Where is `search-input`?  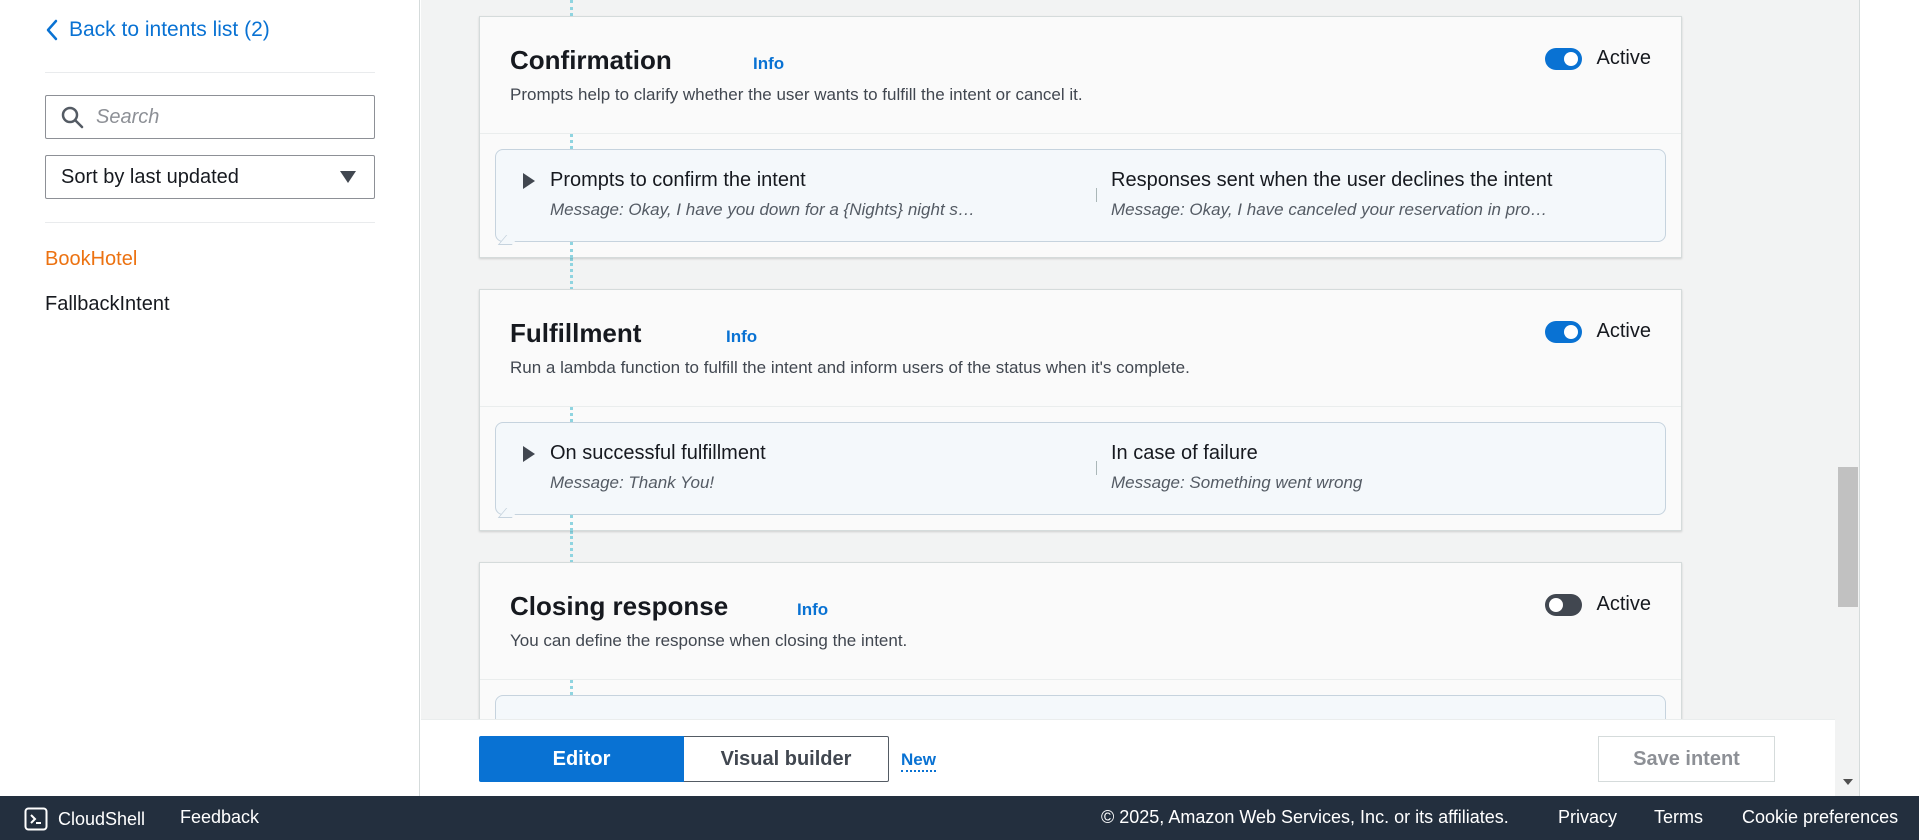 search-input is located at coordinates (226, 117).